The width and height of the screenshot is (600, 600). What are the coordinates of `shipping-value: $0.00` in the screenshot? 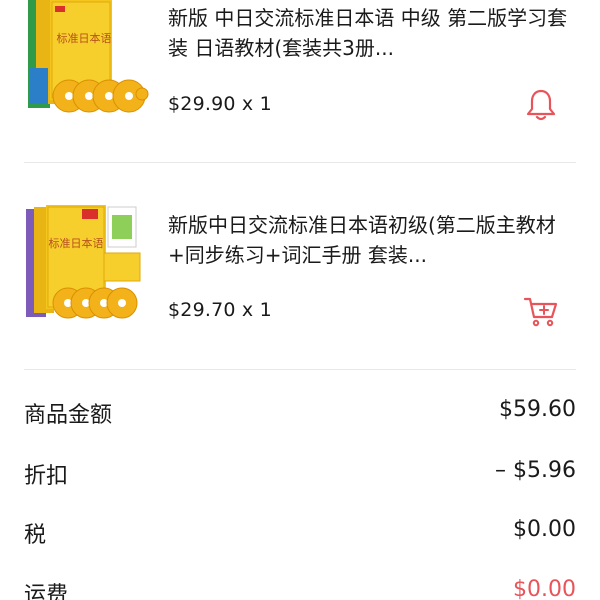 It's located at (544, 588).